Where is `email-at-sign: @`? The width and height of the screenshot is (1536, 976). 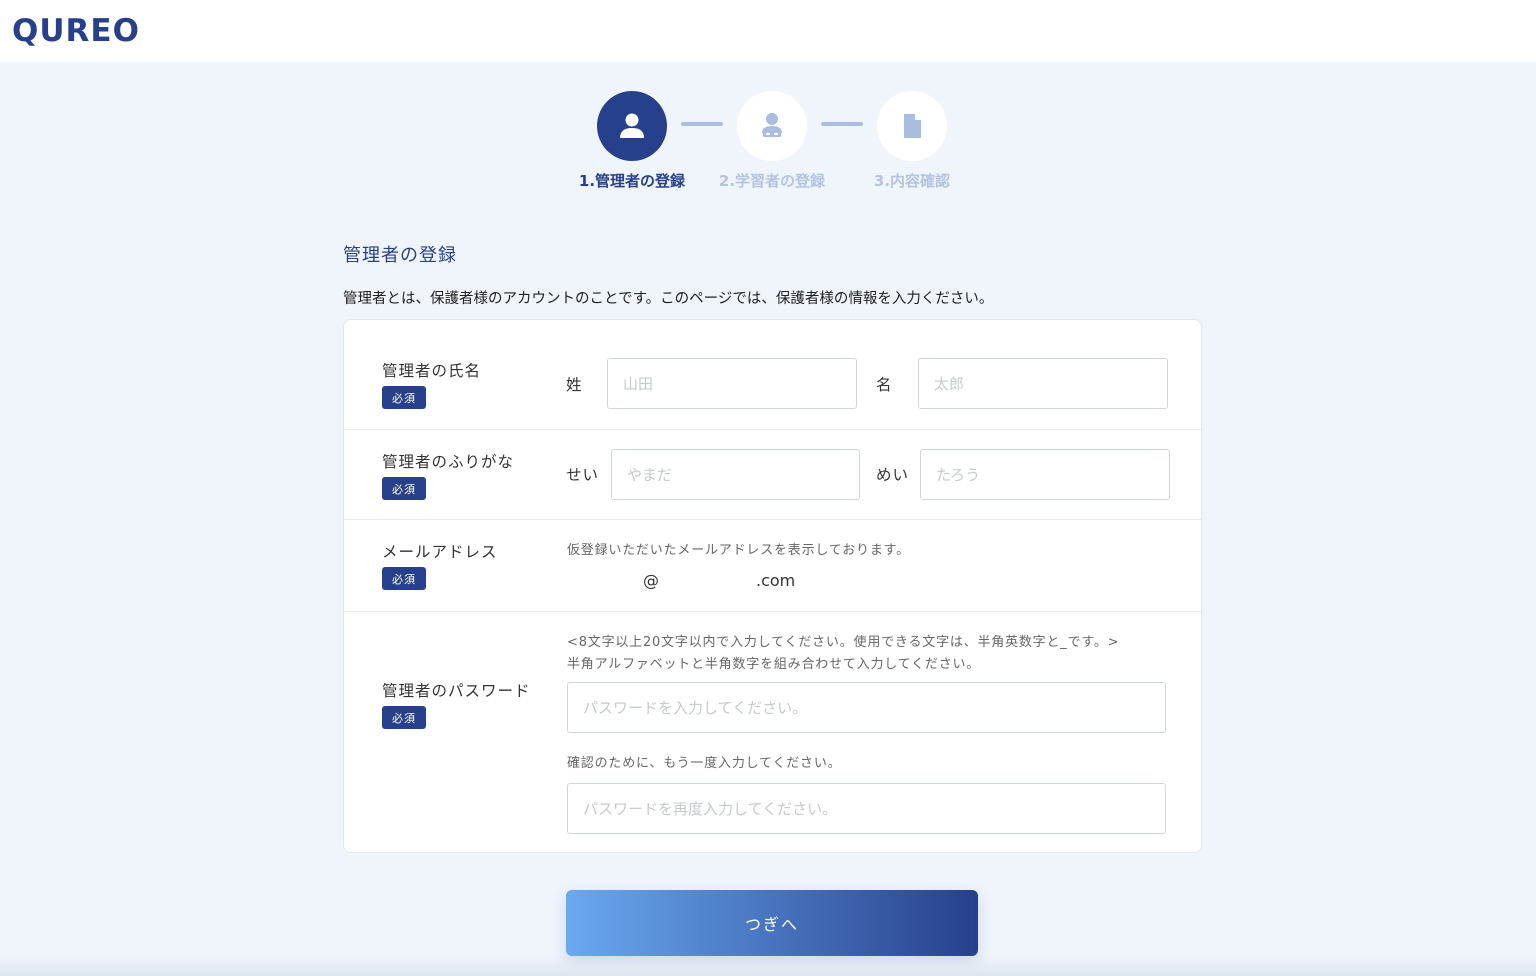
email-at-sign: @ is located at coordinates (651, 580).